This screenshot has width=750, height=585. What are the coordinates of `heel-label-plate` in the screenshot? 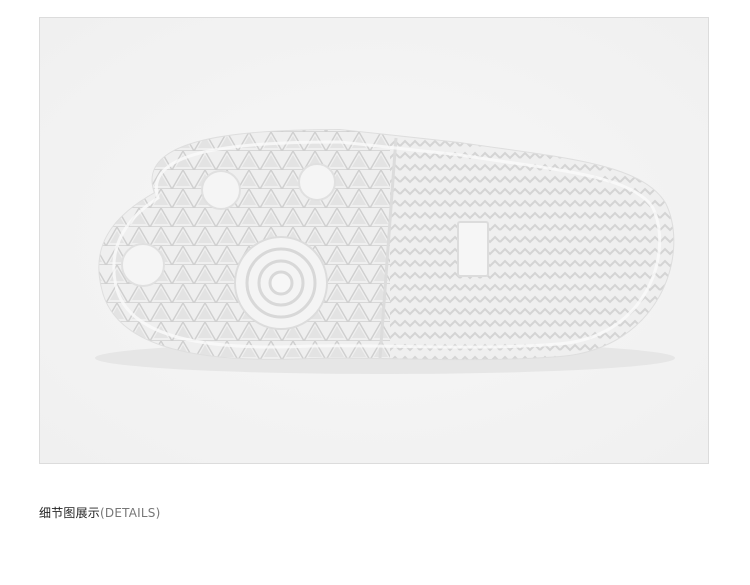 It's located at (473, 249).